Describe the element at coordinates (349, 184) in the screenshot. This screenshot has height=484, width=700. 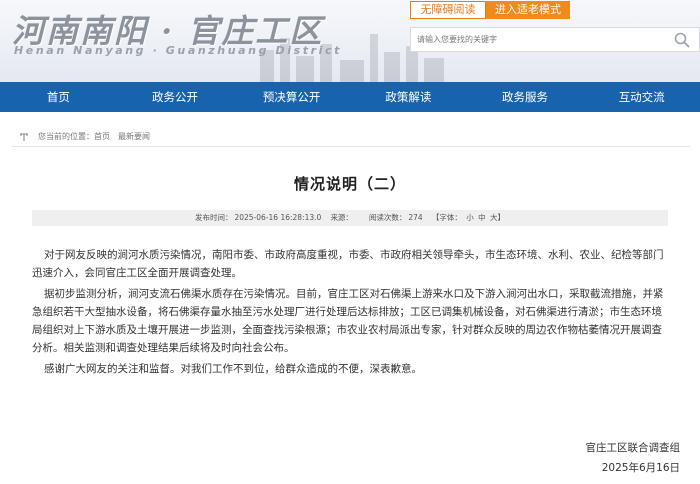
I see `article-title: 情况说明（二）` at that location.